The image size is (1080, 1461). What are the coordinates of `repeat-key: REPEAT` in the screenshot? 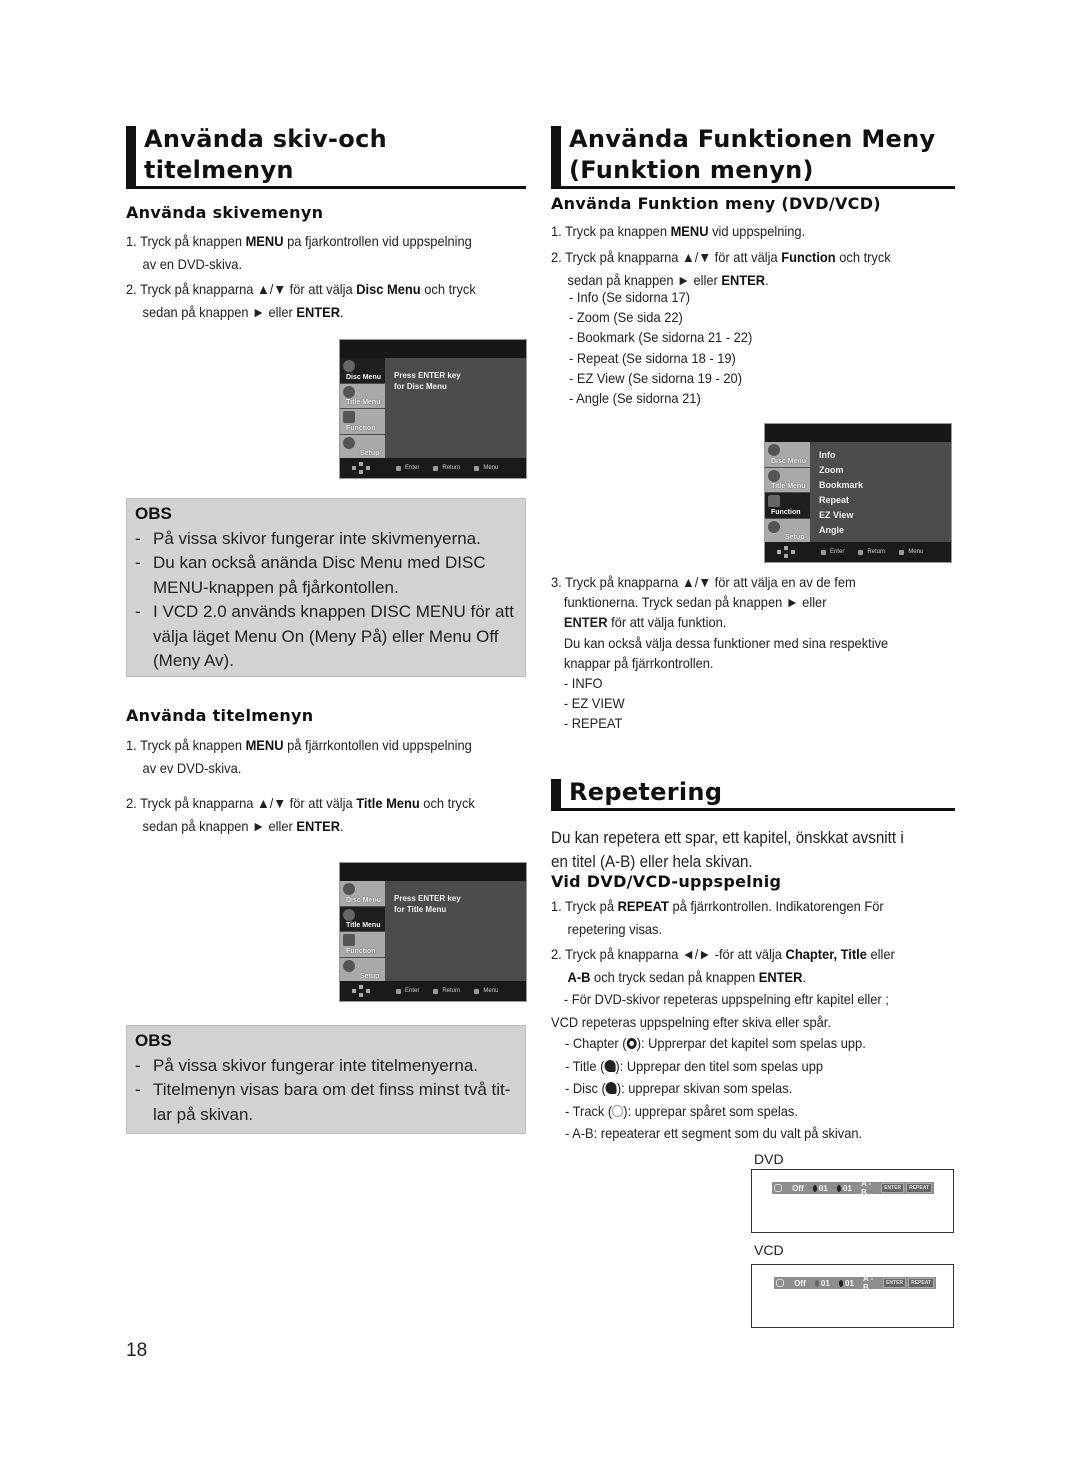 It's located at (643, 906).